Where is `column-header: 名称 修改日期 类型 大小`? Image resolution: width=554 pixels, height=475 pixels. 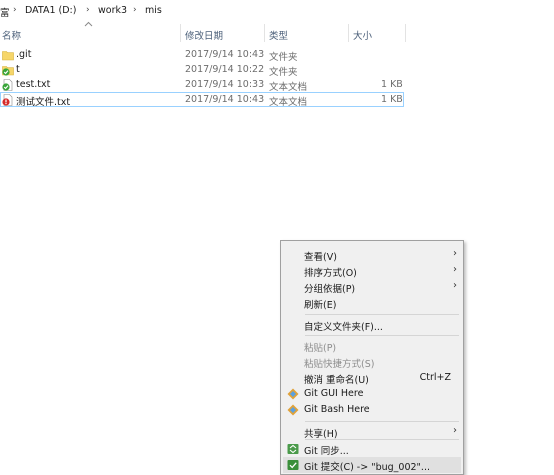 column-header: 名称 修改日期 类型 大小 is located at coordinates (277, 32).